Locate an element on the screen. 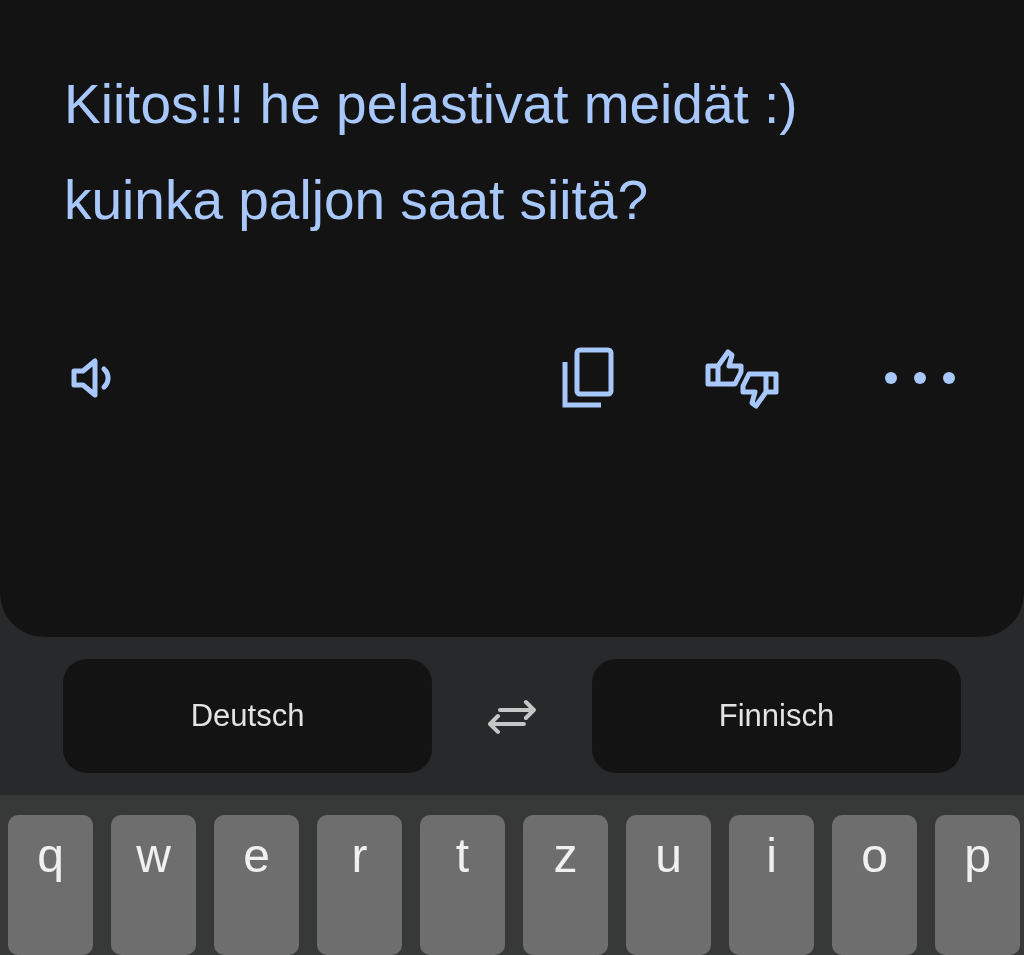  key: q is located at coordinates (50, 885).